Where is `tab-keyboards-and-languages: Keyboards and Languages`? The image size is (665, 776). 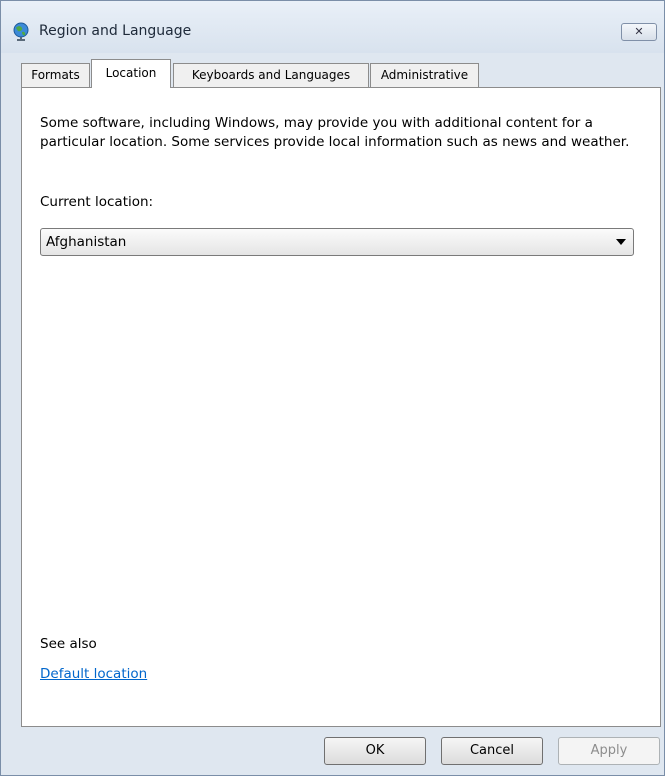 tab-keyboards-and-languages: Keyboards and Languages is located at coordinates (271, 75).